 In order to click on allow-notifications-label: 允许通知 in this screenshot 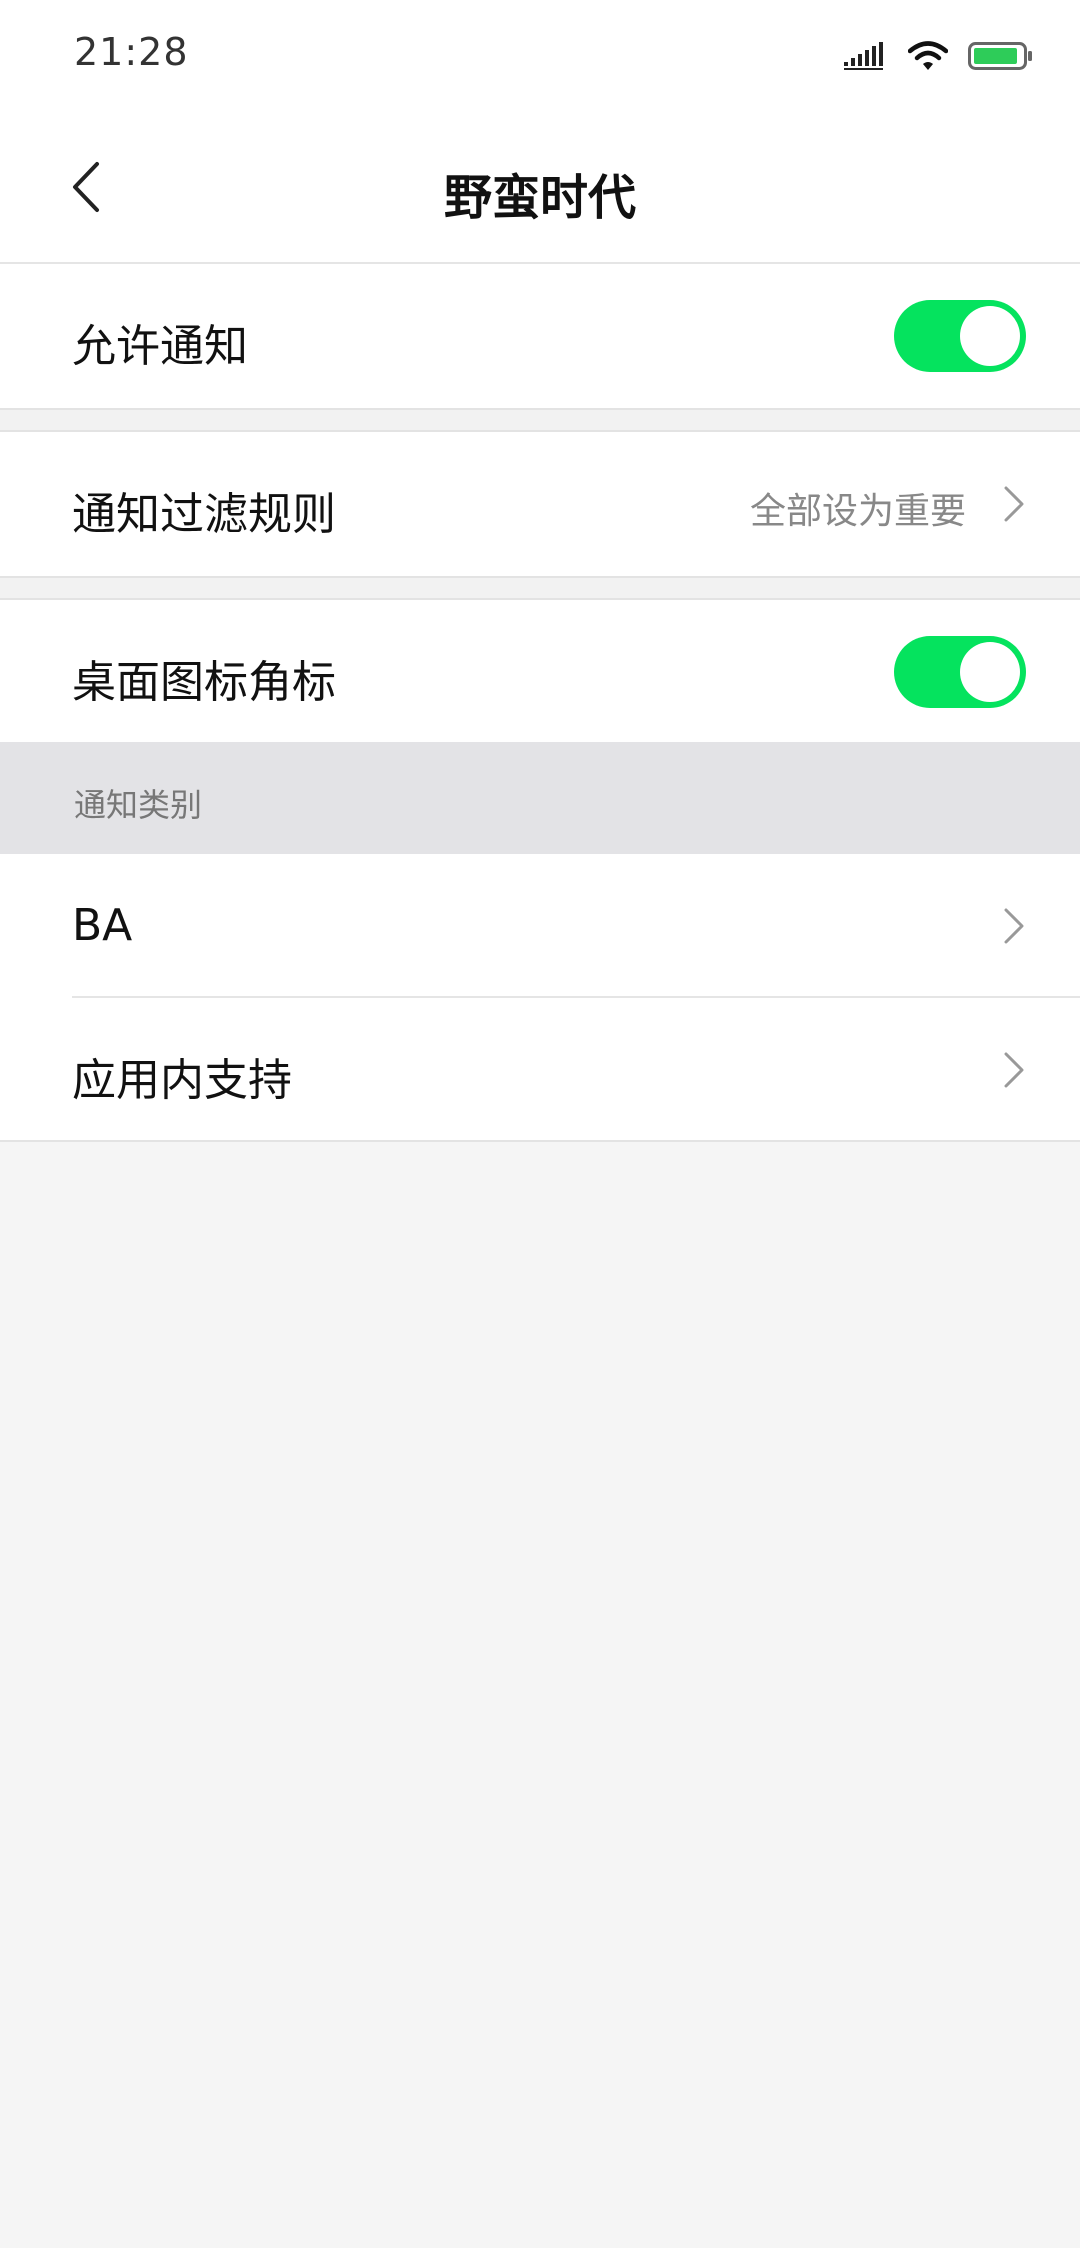, I will do `click(160, 346)`.